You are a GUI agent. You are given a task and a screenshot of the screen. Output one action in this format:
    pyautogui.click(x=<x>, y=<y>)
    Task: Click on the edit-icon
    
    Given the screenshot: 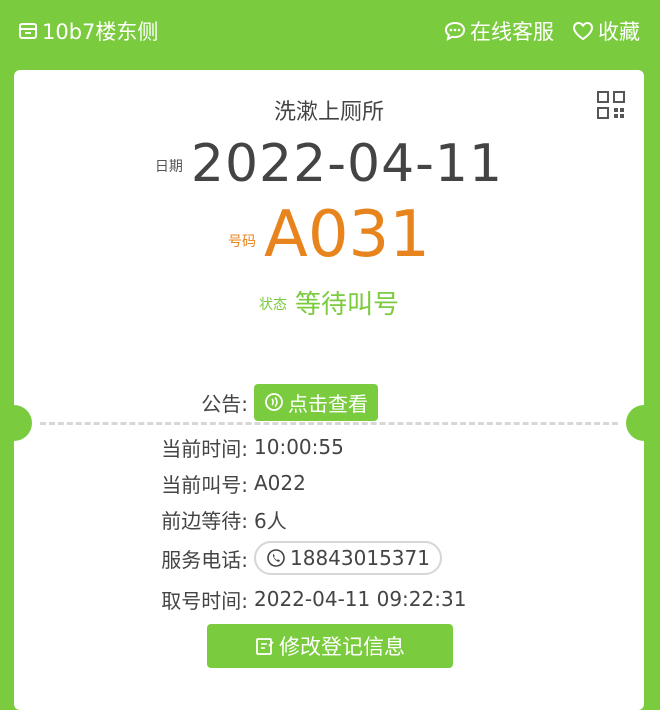 What is the action you would take?
    pyautogui.click(x=265, y=646)
    